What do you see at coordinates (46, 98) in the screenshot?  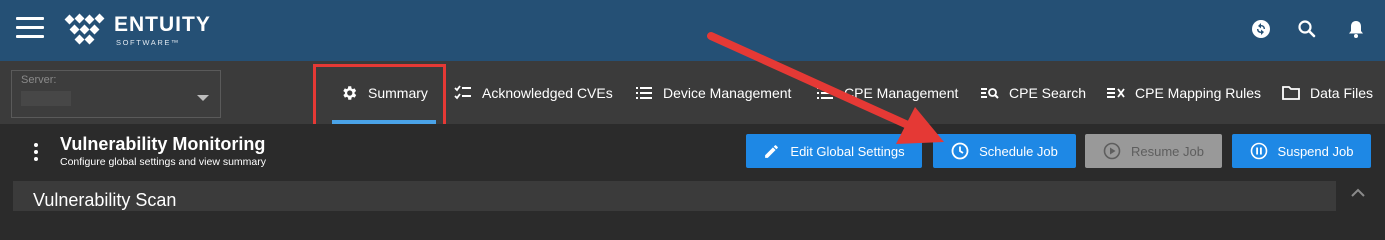 I see `server-value-redacted` at bounding box center [46, 98].